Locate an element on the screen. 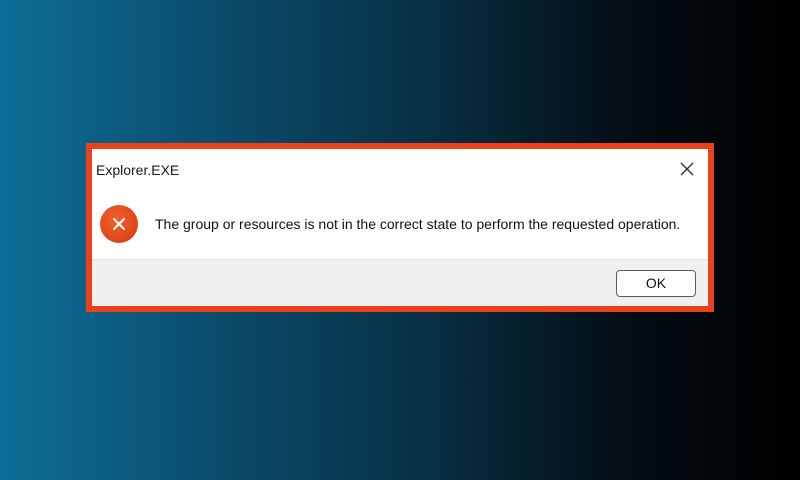 This screenshot has height=480, width=800. button-bar: OK is located at coordinates (400, 282).